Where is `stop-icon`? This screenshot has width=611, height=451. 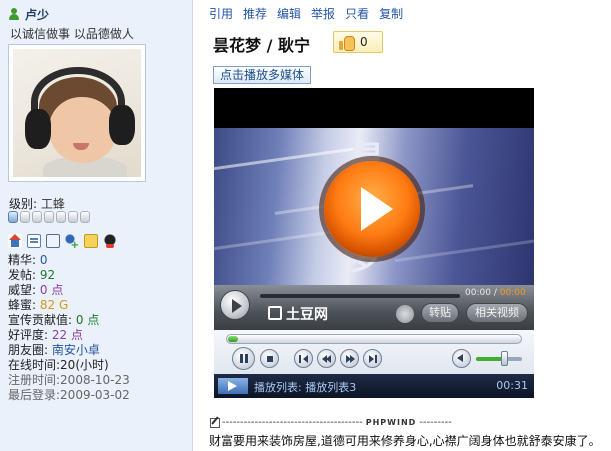
stop-icon is located at coordinates (269, 358).